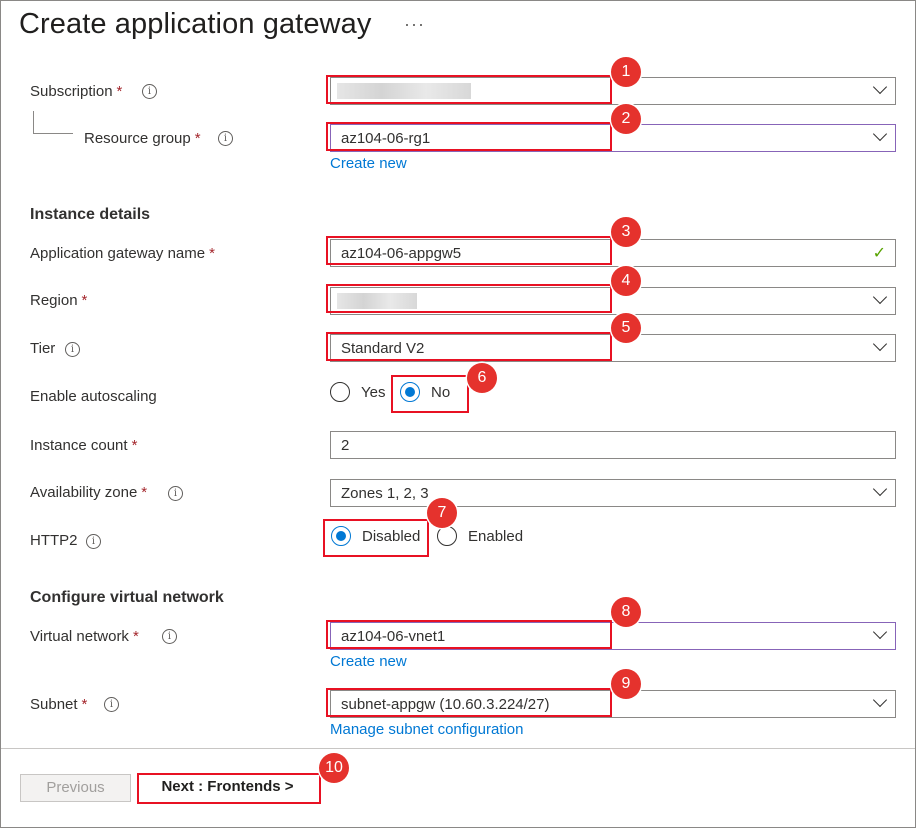 This screenshot has width=916, height=828. Describe the element at coordinates (496, 536) in the screenshot. I see `http2-enabled-label: Enabled` at that location.